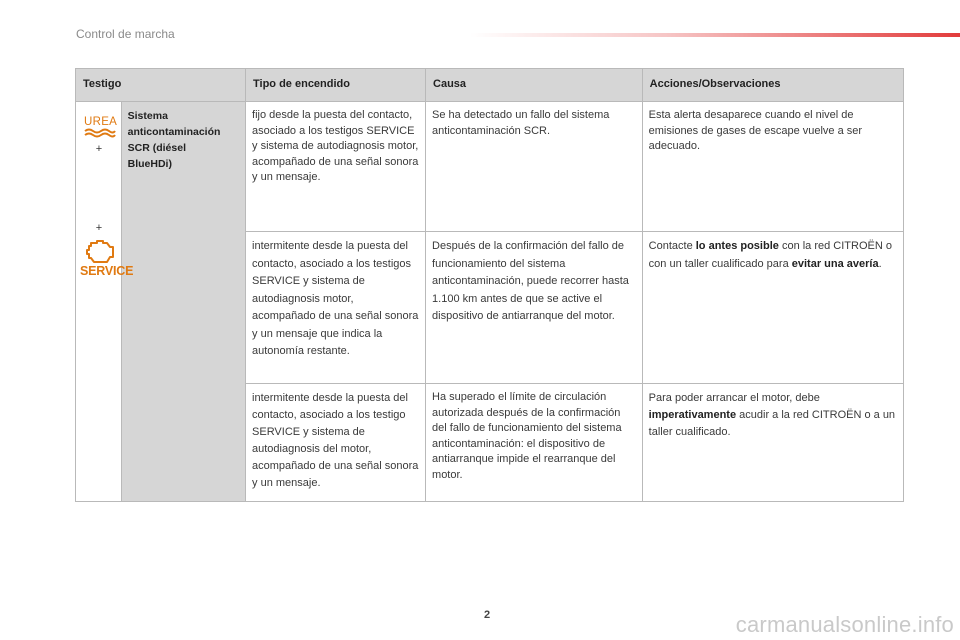  Describe the element at coordinates (149, 164) in the screenshot. I see `system-name-line: BlueHDi)` at that location.